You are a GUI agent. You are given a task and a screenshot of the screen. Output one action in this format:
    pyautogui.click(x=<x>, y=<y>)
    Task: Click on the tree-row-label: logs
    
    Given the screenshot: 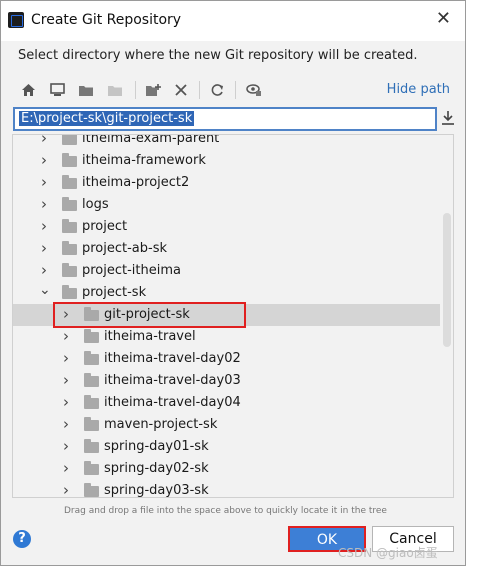 What is the action you would take?
    pyautogui.click(x=95, y=204)
    